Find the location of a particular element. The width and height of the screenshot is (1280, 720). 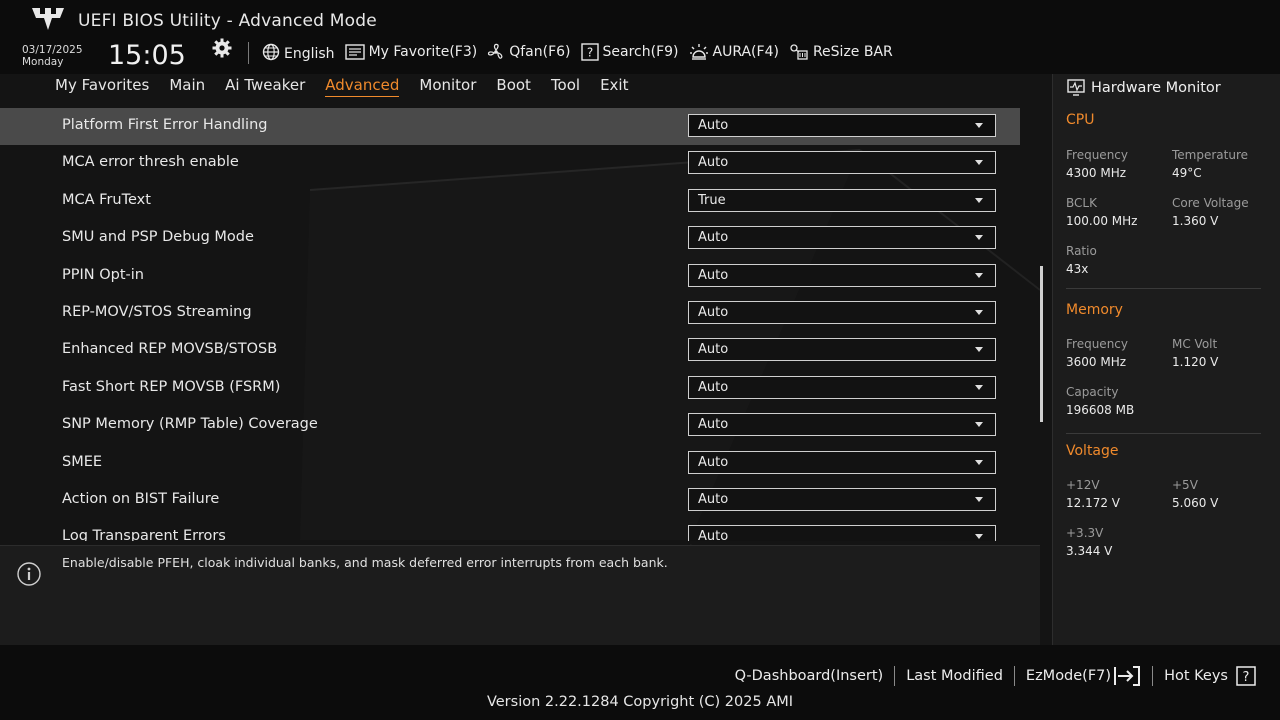

scrollbar-thumb is located at coordinates (1041, 344).